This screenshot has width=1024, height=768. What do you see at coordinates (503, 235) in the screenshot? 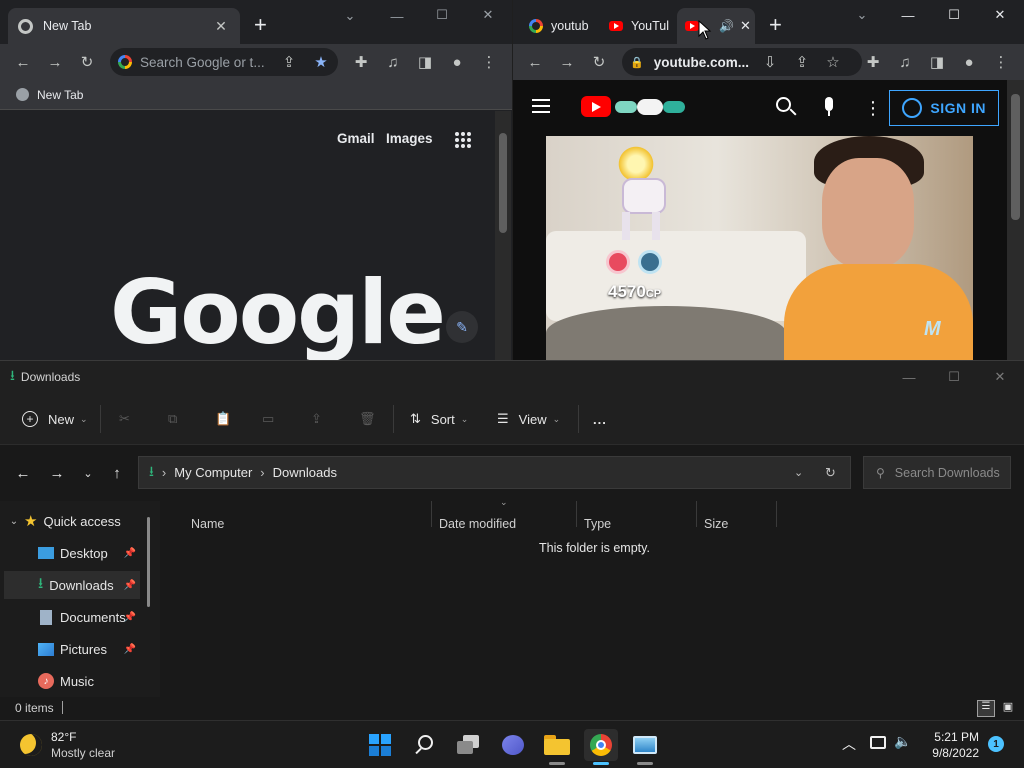
I see `scrollbar` at bounding box center [503, 235].